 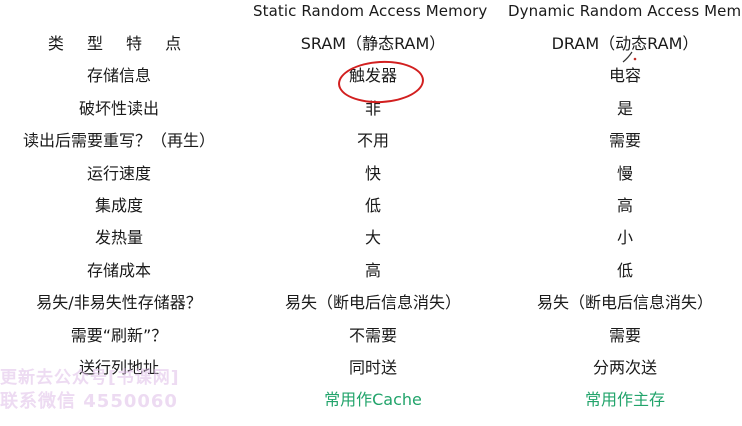 I want to click on feature-cell: 读出后需要重写？（再生）, so click(x=118, y=141).